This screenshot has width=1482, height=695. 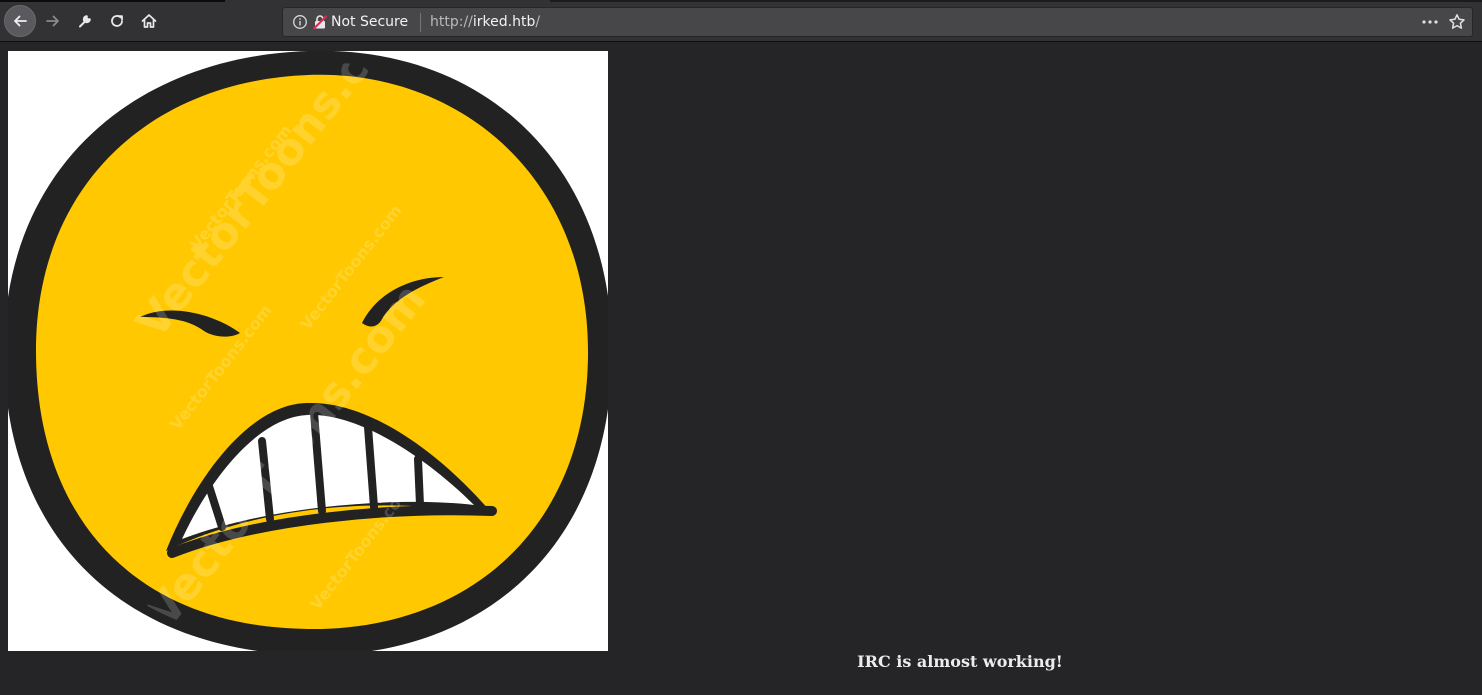 I want to click on home-button, so click(x=149, y=21).